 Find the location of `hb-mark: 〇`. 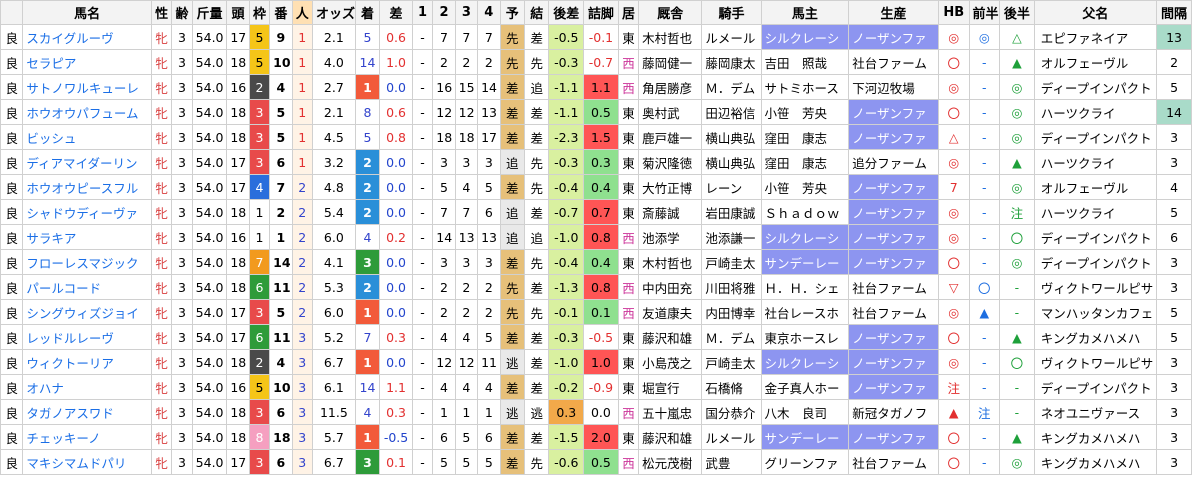

hb-mark: 〇 is located at coordinates (953, 337).